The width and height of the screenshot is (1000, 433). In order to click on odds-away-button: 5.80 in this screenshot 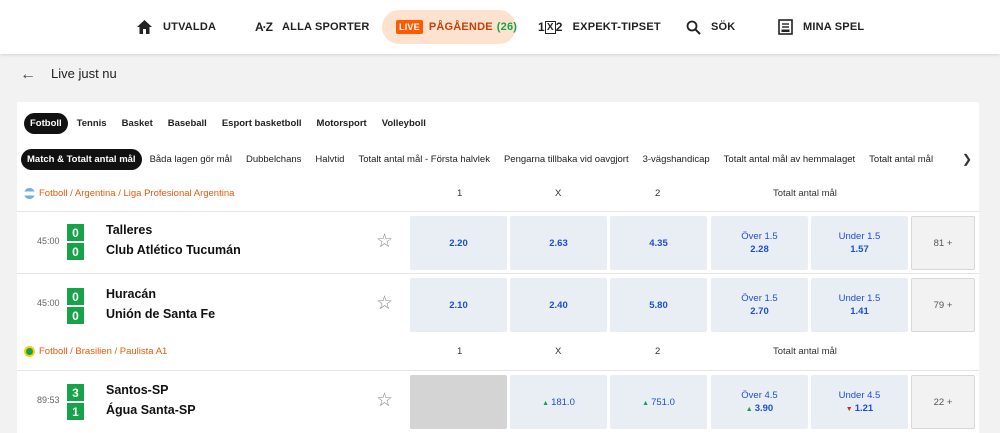, I will do `click(658, 305)`.